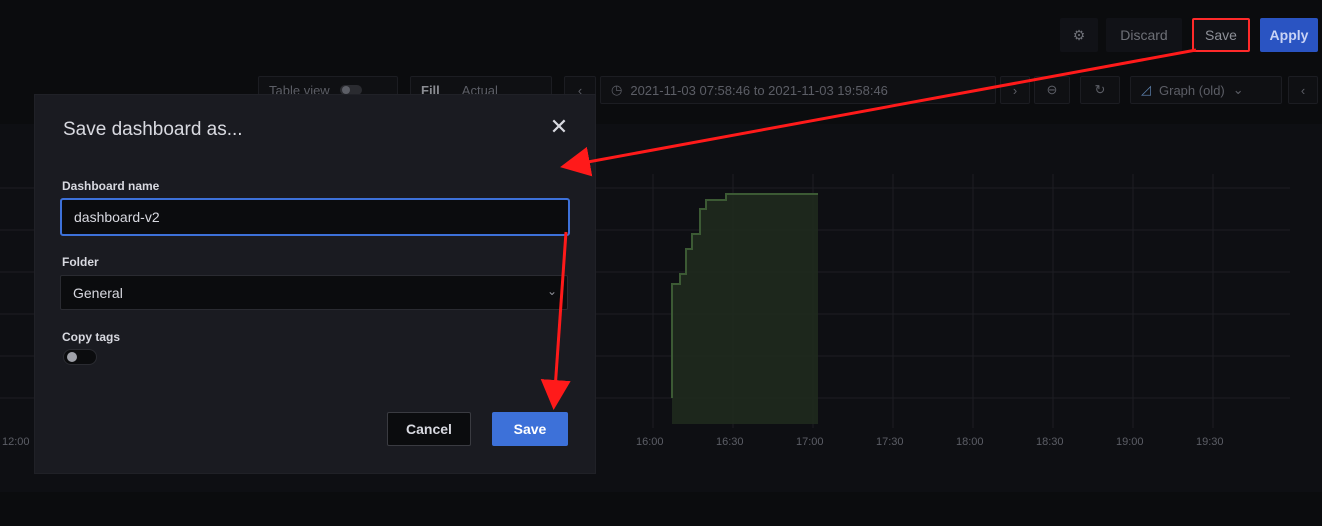 This screenshot has width=1322, height=526. I want to click on visualization-label: Graph (old), so click(1192, 90).